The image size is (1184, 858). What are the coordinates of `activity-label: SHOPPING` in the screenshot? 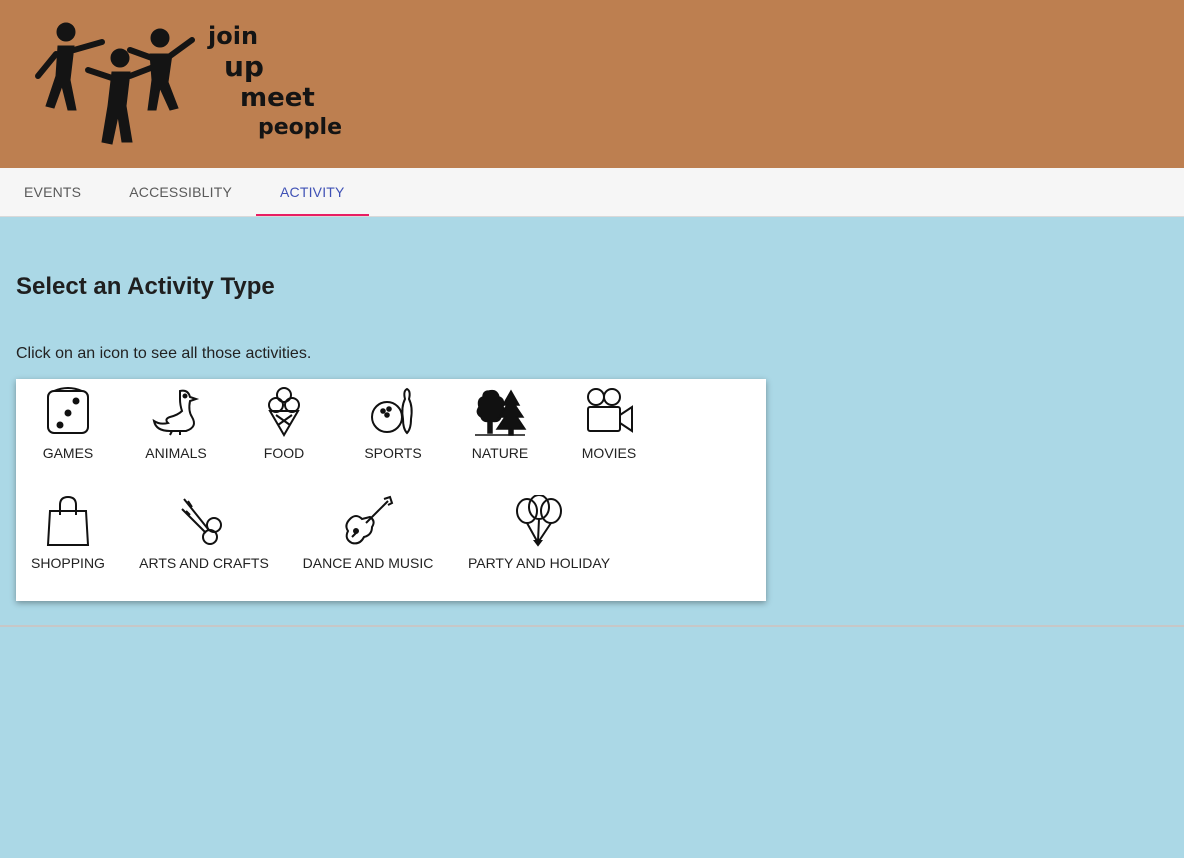 It's located at (68, 563).